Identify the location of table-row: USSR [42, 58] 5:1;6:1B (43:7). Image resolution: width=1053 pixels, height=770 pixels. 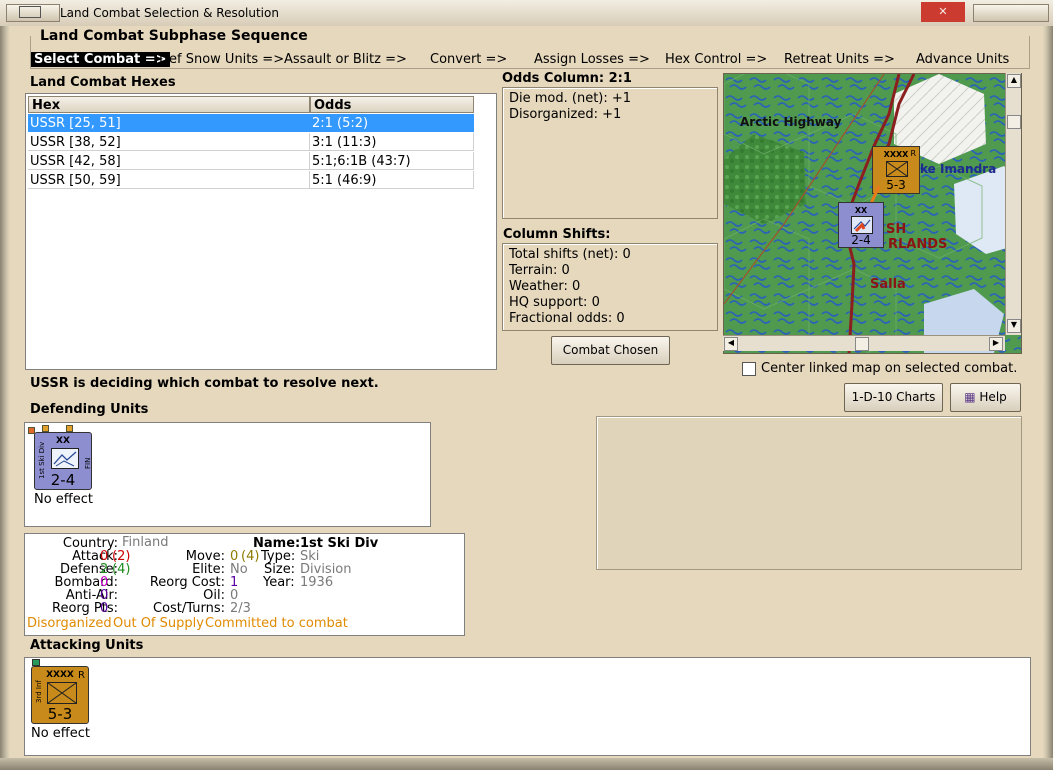
(251, 161).